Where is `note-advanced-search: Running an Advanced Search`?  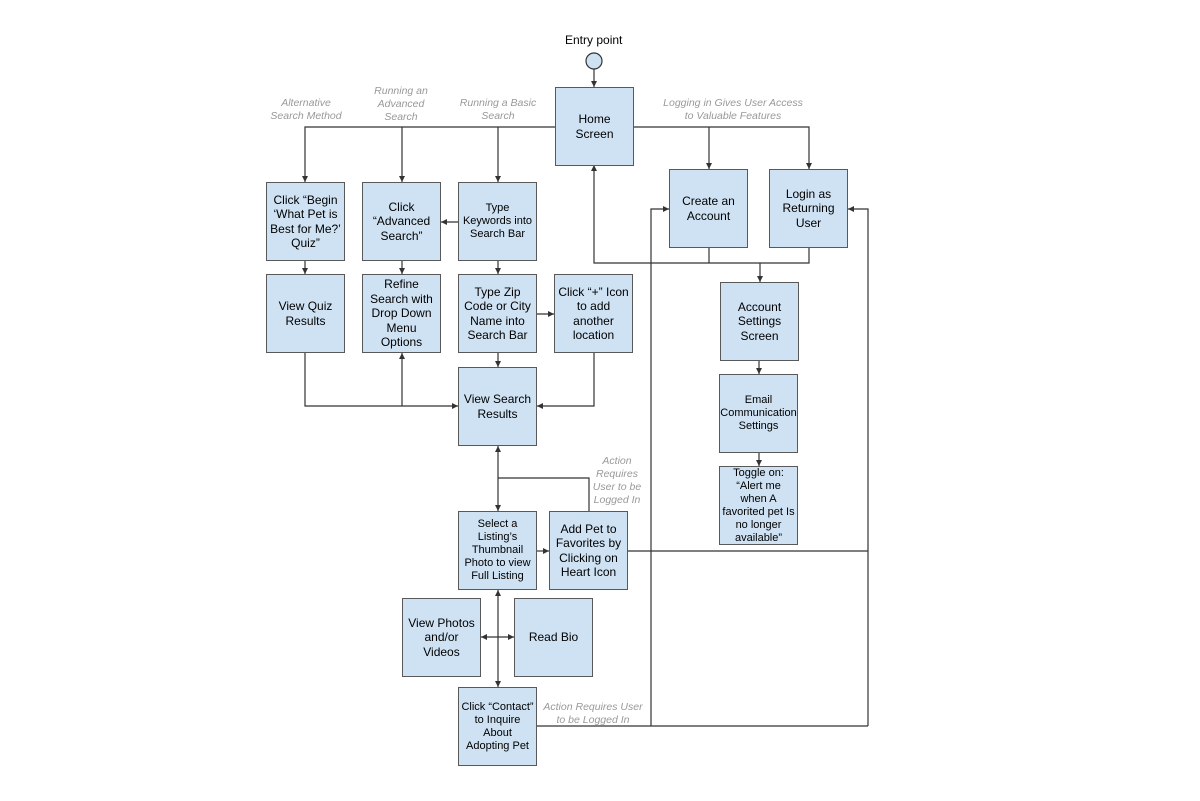 note-advanced-search: Running an Advanced Search is located at coordinates (401, 104).